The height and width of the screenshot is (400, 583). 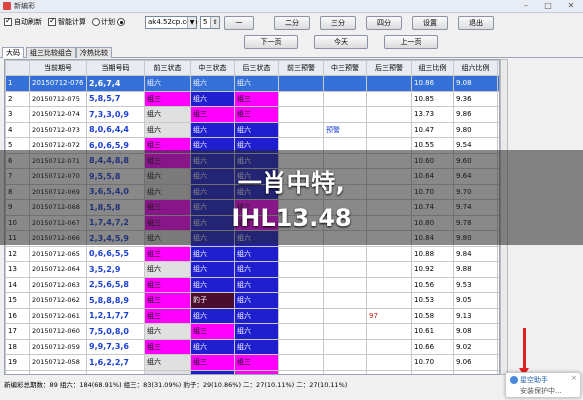 I want to click on button-three-split: 三分, so click(x=338, y=23).